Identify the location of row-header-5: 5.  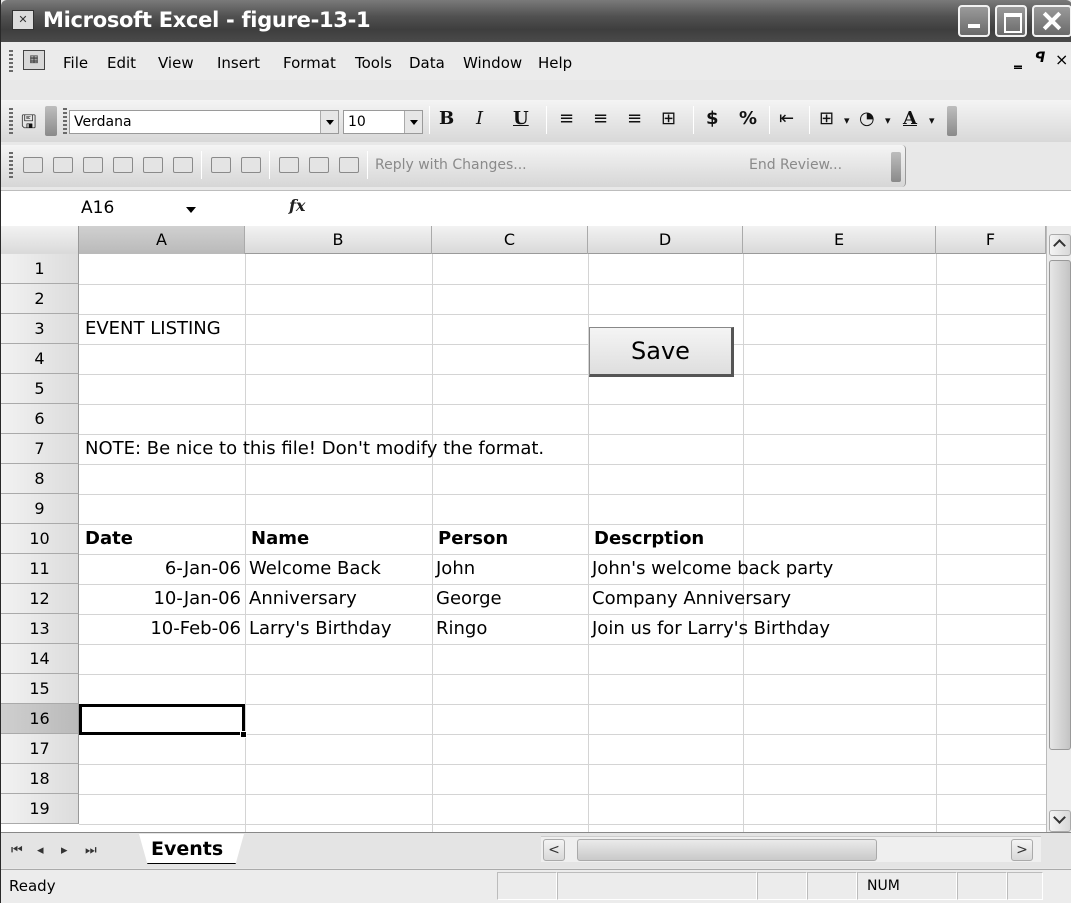
(40, 389).